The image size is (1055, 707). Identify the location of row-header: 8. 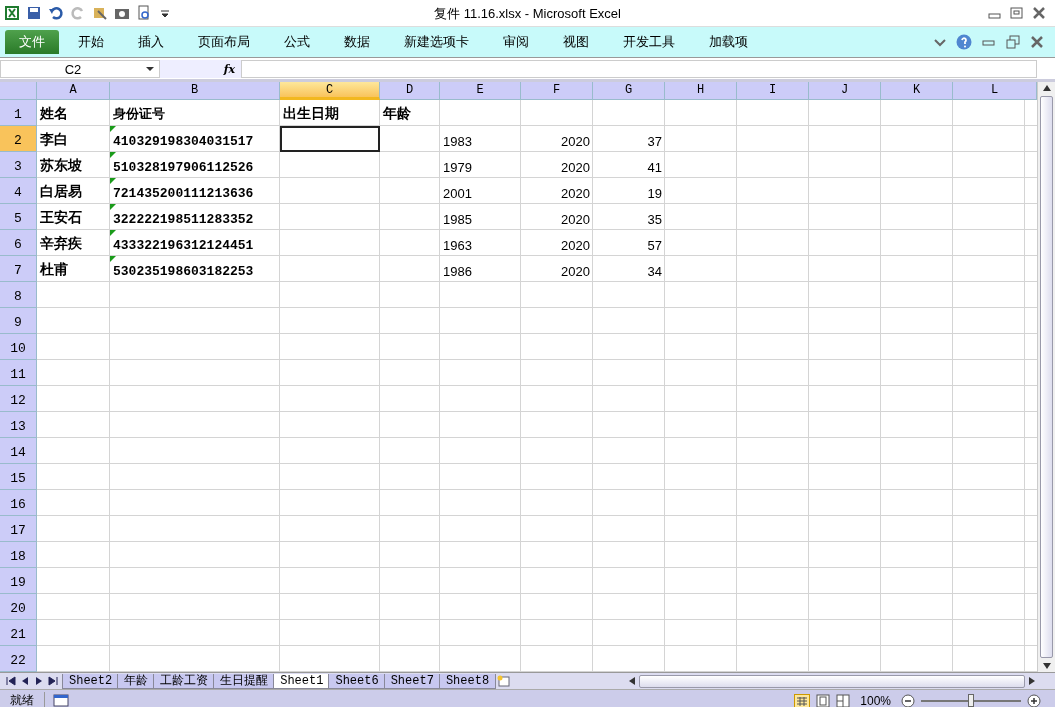
(18, 295).